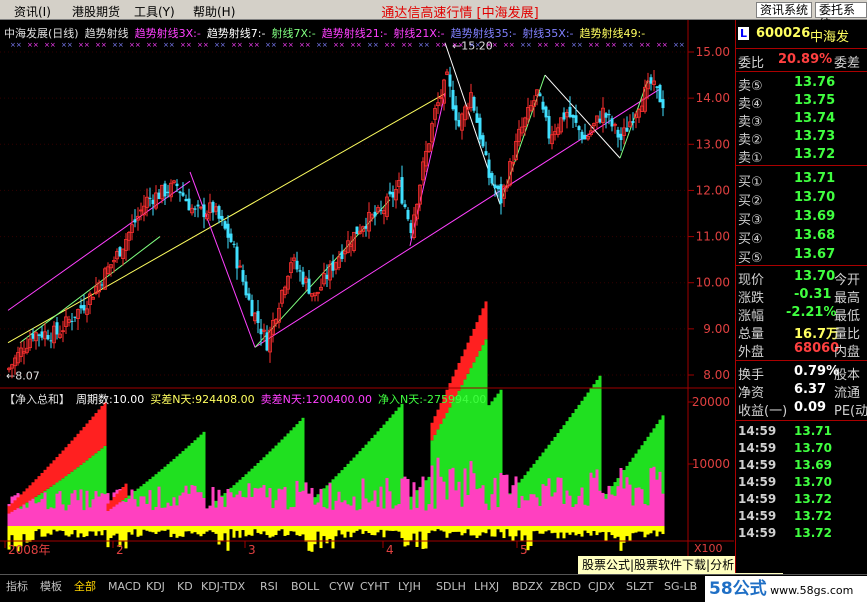 The height and width of the screenshot is (602, 867). I want to click on menu-info: 资讯(I), so click(32, 11).